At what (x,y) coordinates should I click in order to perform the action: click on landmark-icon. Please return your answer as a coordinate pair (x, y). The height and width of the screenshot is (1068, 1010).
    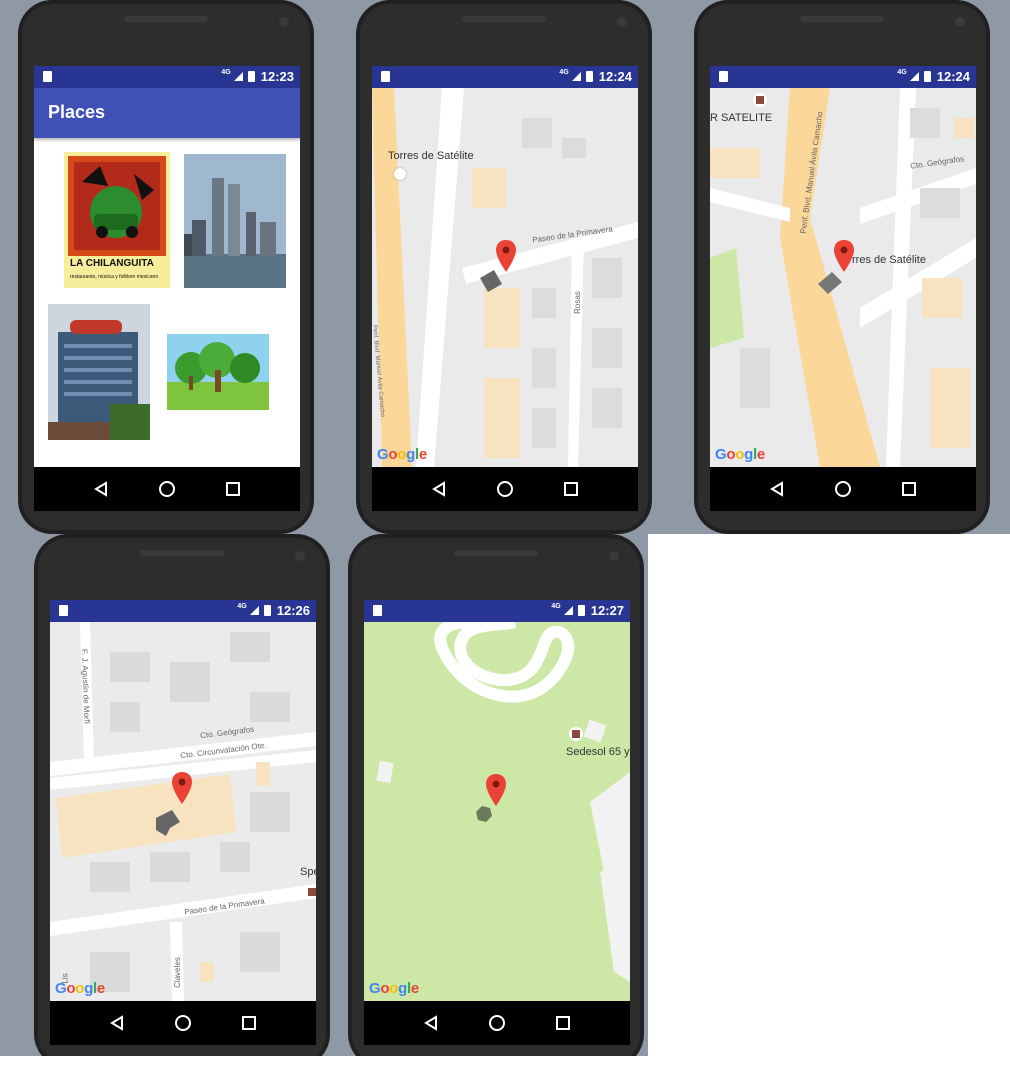
    Looking at the image, I should click on (400, 174).